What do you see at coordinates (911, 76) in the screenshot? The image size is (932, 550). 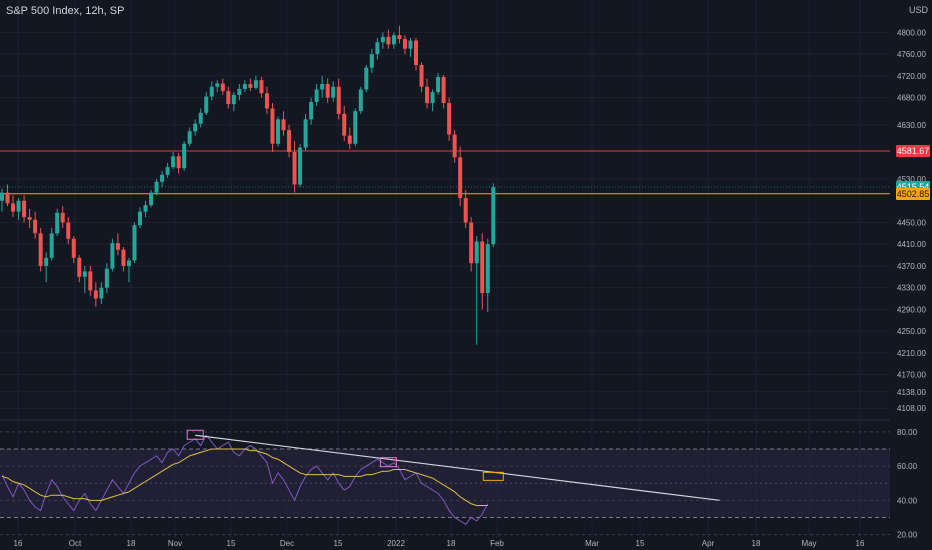 I see `price-tick-label: 4720.00` at bounding box center [911, 76].